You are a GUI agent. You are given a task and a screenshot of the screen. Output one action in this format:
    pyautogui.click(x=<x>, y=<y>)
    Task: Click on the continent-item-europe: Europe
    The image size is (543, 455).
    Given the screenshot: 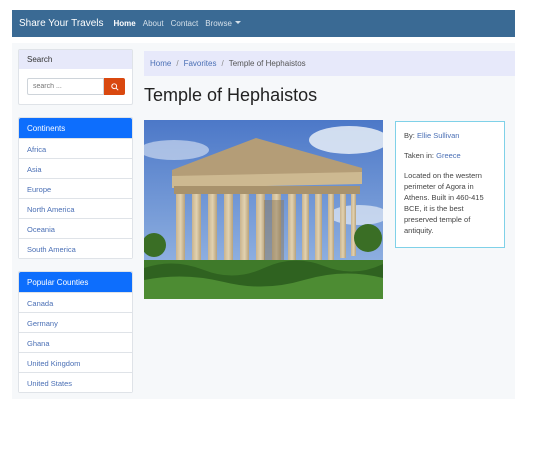 What is the action you would take?
    pyautogui.click(x=75, y=188)
    